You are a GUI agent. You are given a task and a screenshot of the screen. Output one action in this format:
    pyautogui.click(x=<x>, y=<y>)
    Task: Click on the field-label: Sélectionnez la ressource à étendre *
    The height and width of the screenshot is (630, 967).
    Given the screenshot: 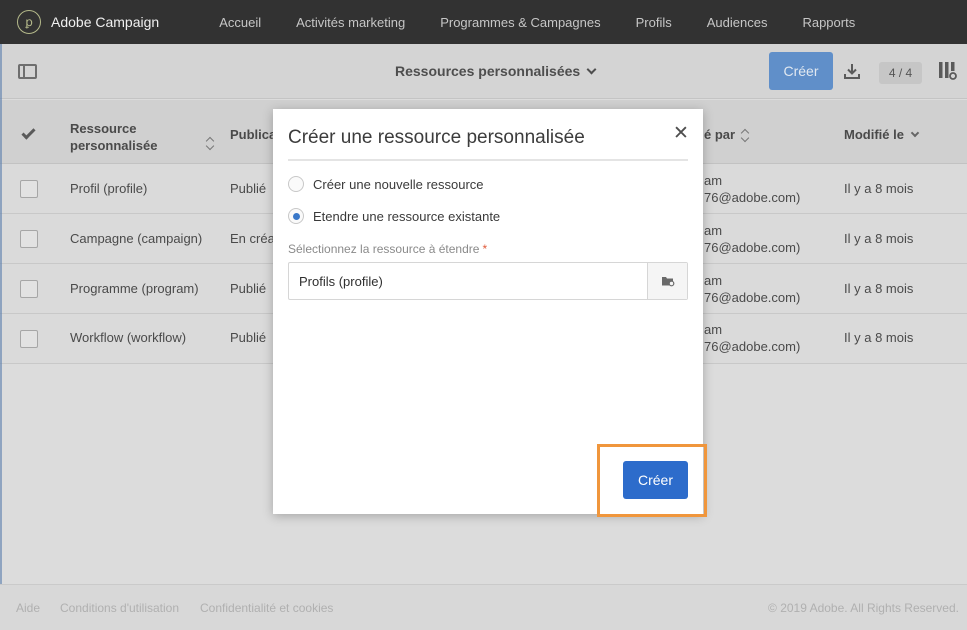 What is the action you would take?
    pyautogui.click(x=388, y=249)
    